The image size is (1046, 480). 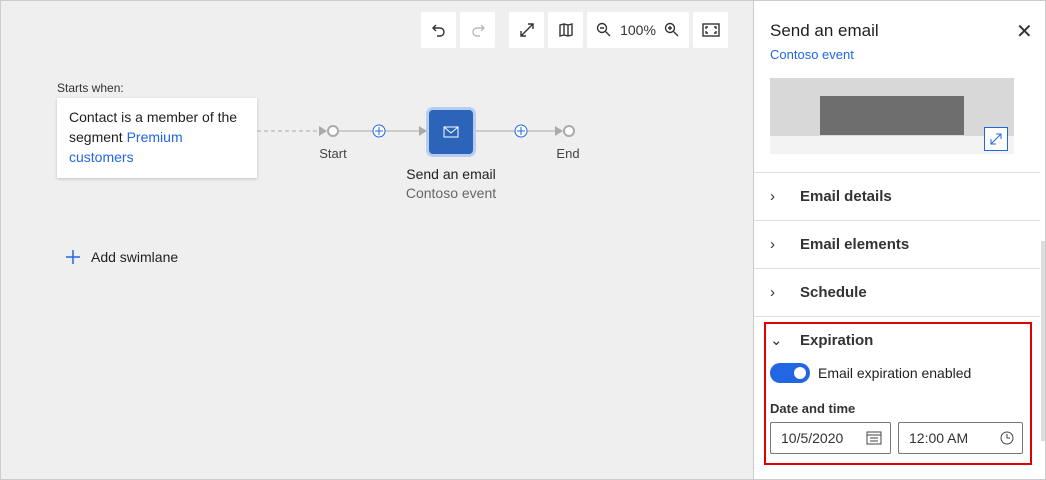 What do you see at coordinates (897, 244) in the screenshot?
I see `section-email-elements: › Email elements` at bounding box center [897, 244].